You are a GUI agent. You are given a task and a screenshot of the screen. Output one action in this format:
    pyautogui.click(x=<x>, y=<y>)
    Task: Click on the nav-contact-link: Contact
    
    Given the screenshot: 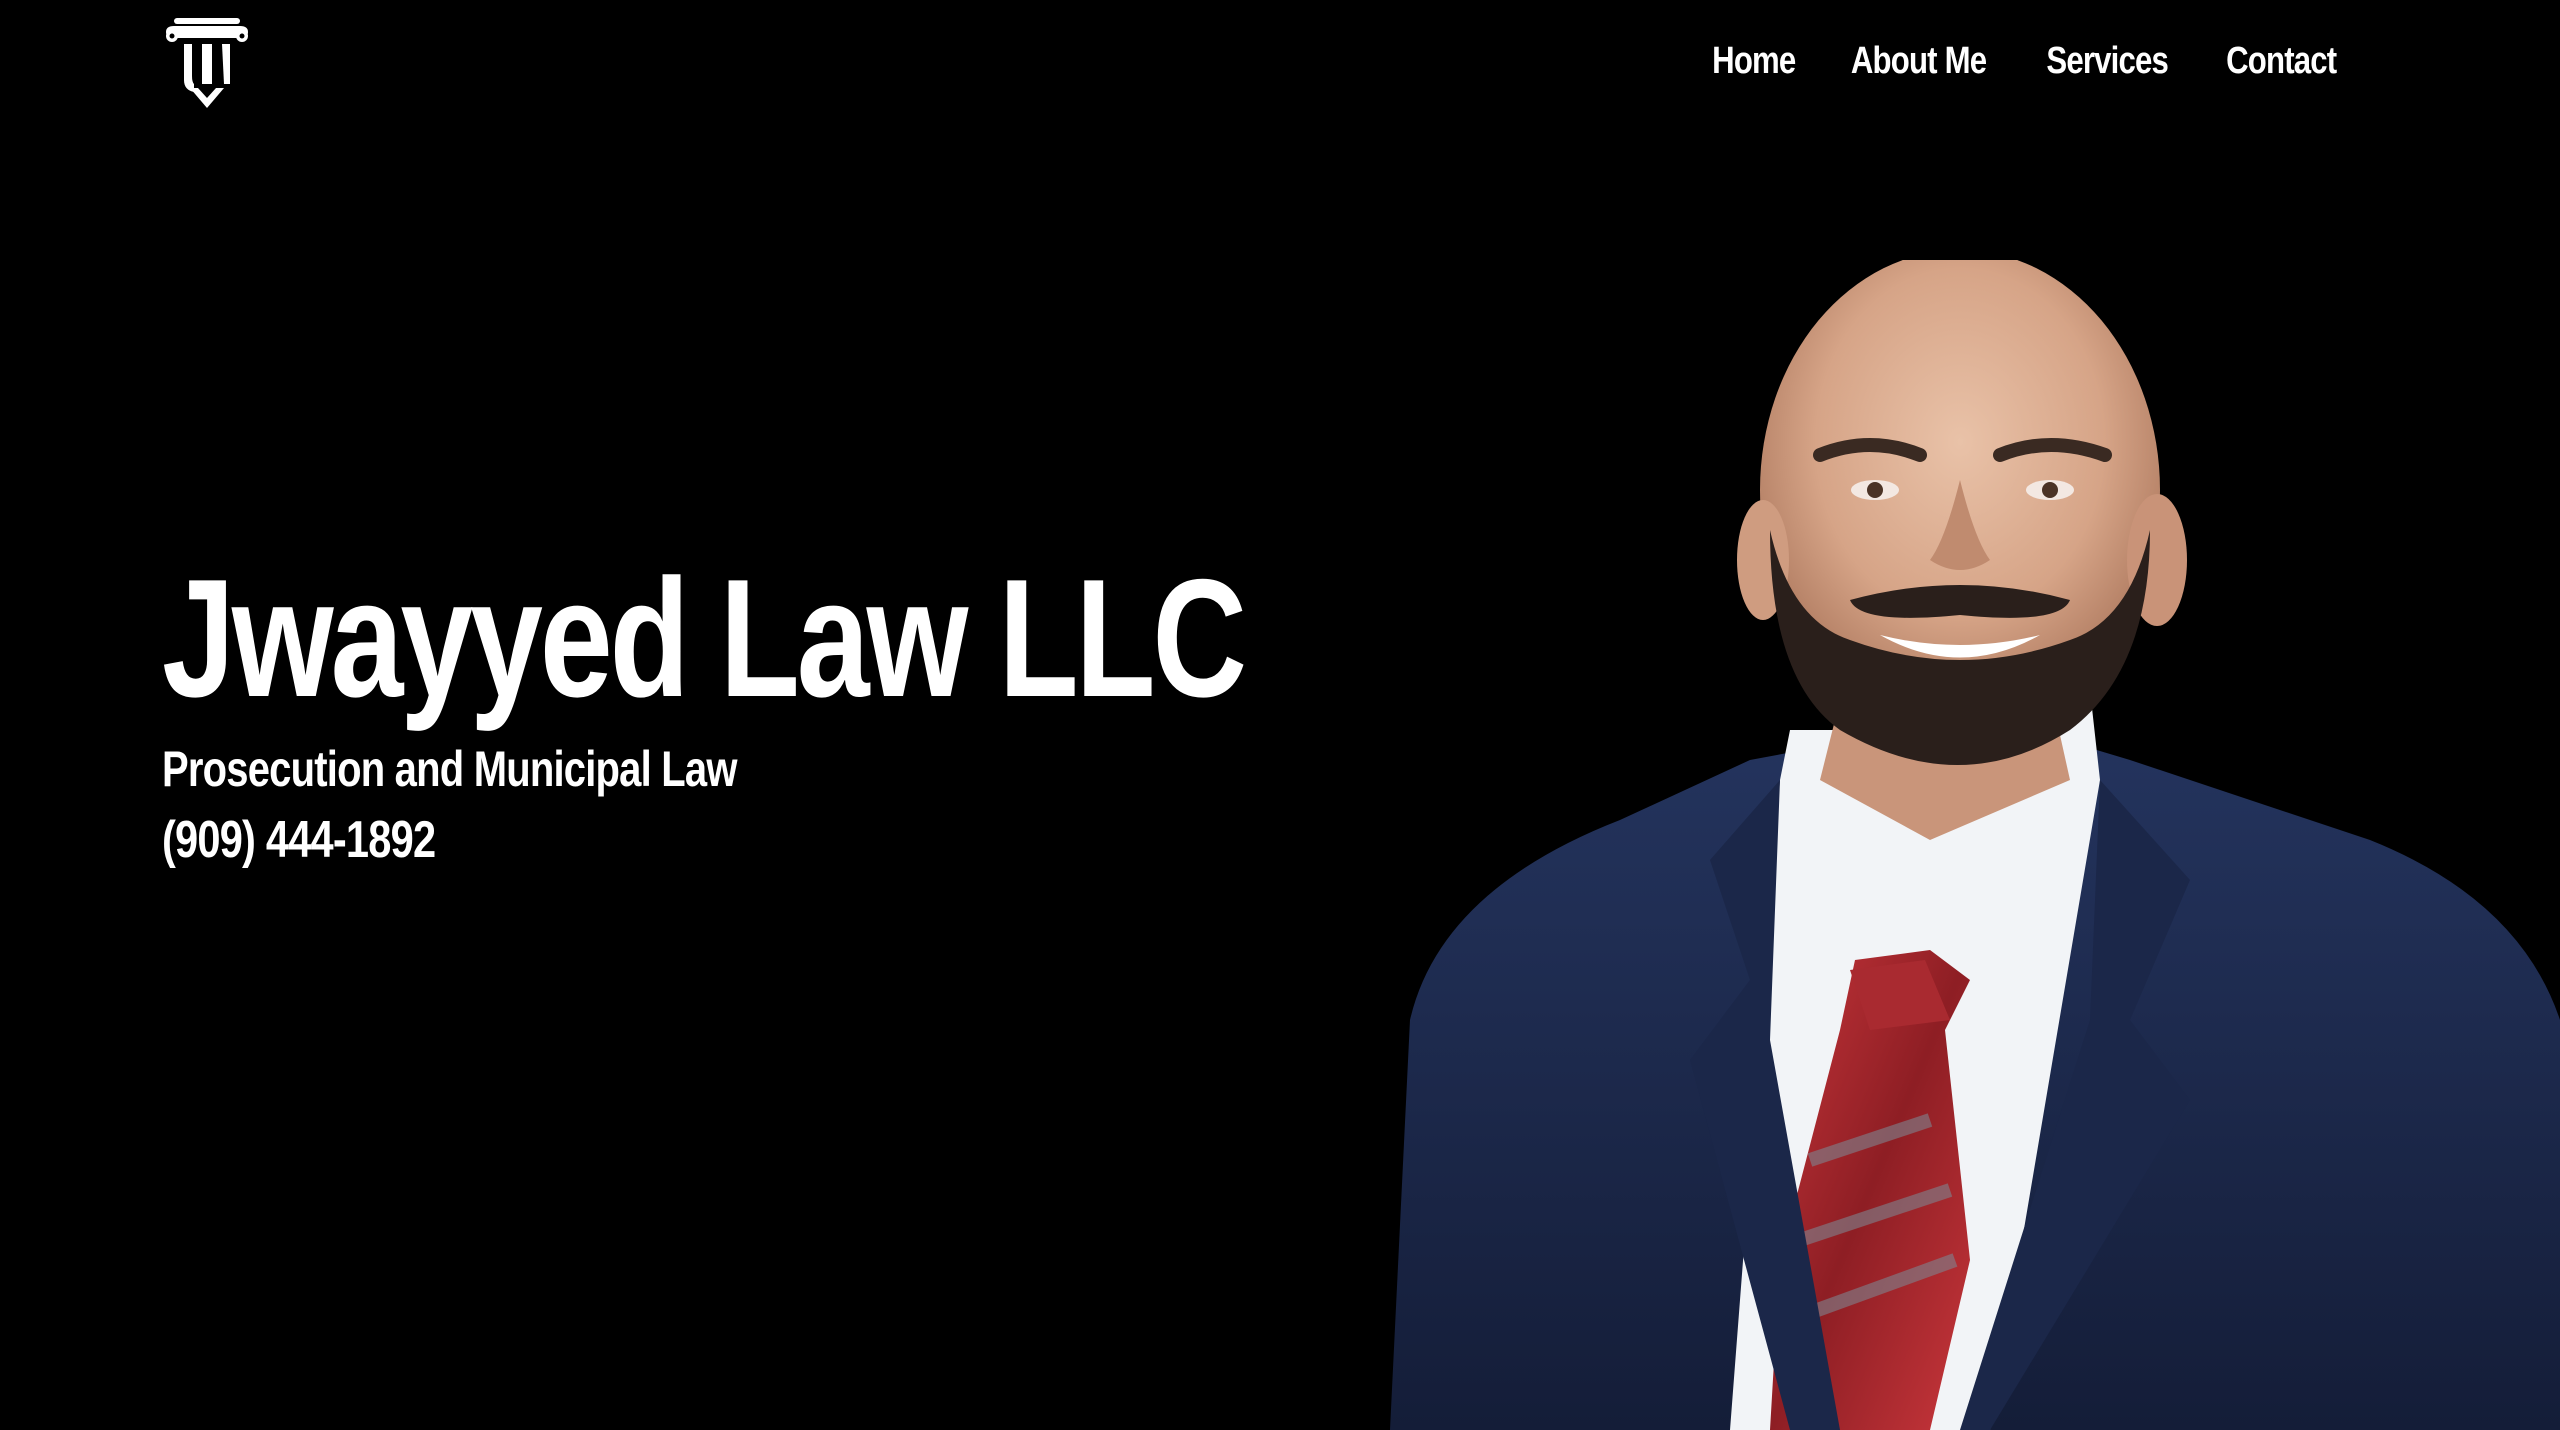 What is the action you would take?
    pyautogui.click(x=2281, y=61)
    